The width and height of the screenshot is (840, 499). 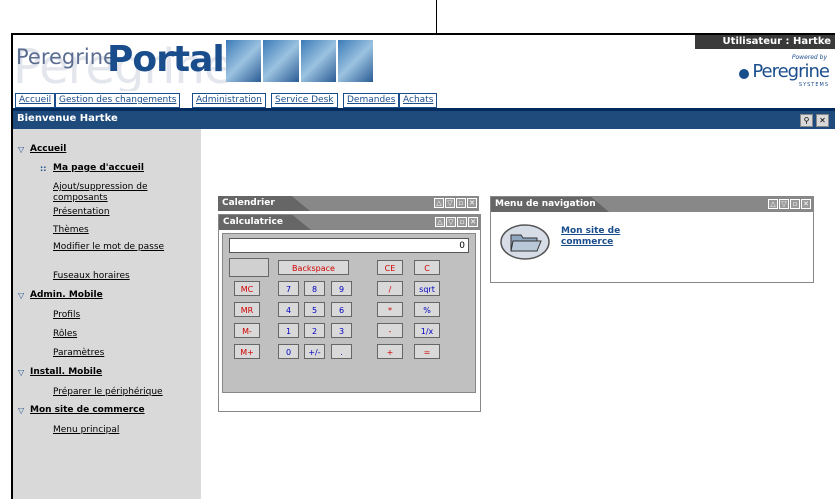 I want to click on equals-button: =, so click(x=427, y=351).